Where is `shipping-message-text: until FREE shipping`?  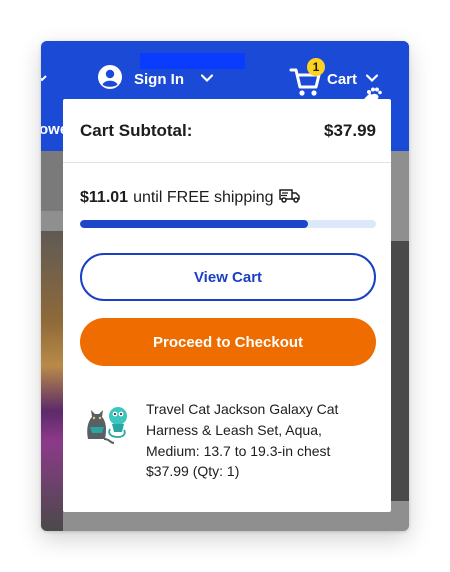 shipping-message-text: until FREE shipping is located at coordinates (203, 197).